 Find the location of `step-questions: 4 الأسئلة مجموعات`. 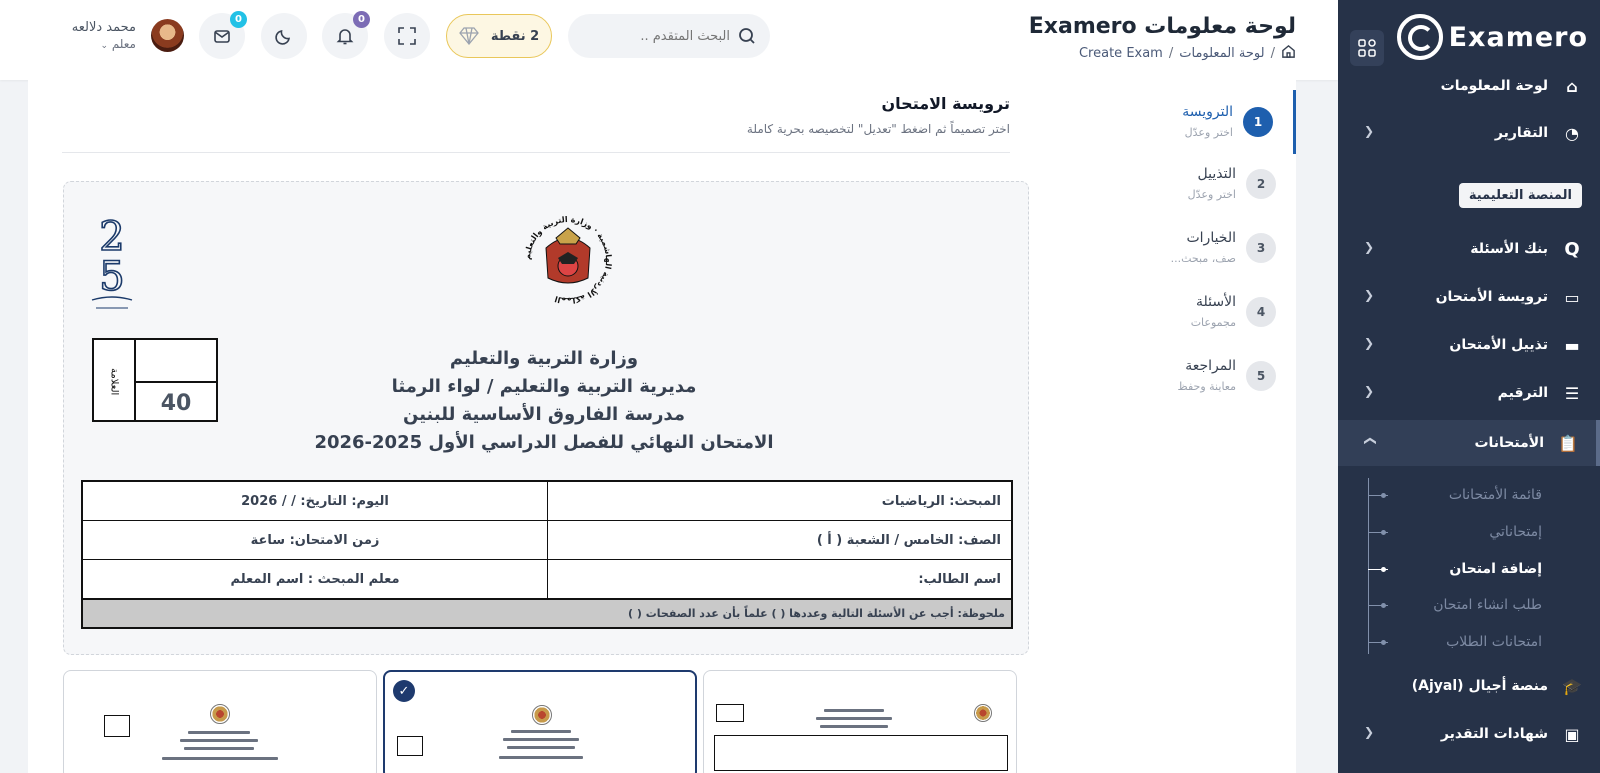

step-questions: 4 الأسئلة مجموعات is located at coordinates (1180, 312).